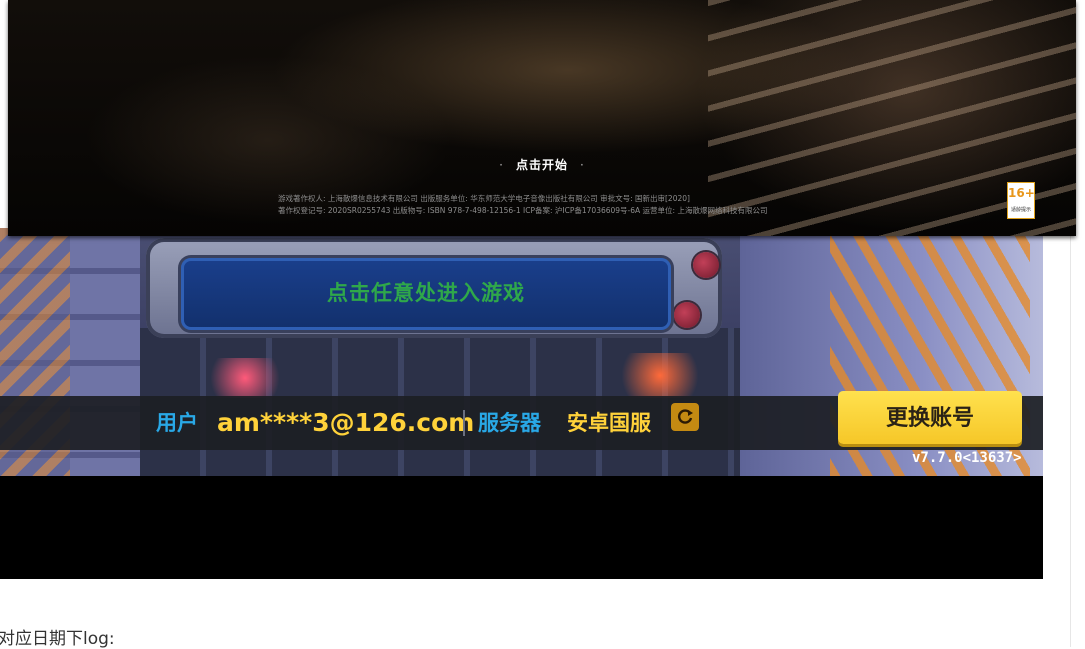 The image size is (1085, 649). I want to click on switch-account-button: 更换账号, so click(930, 417).